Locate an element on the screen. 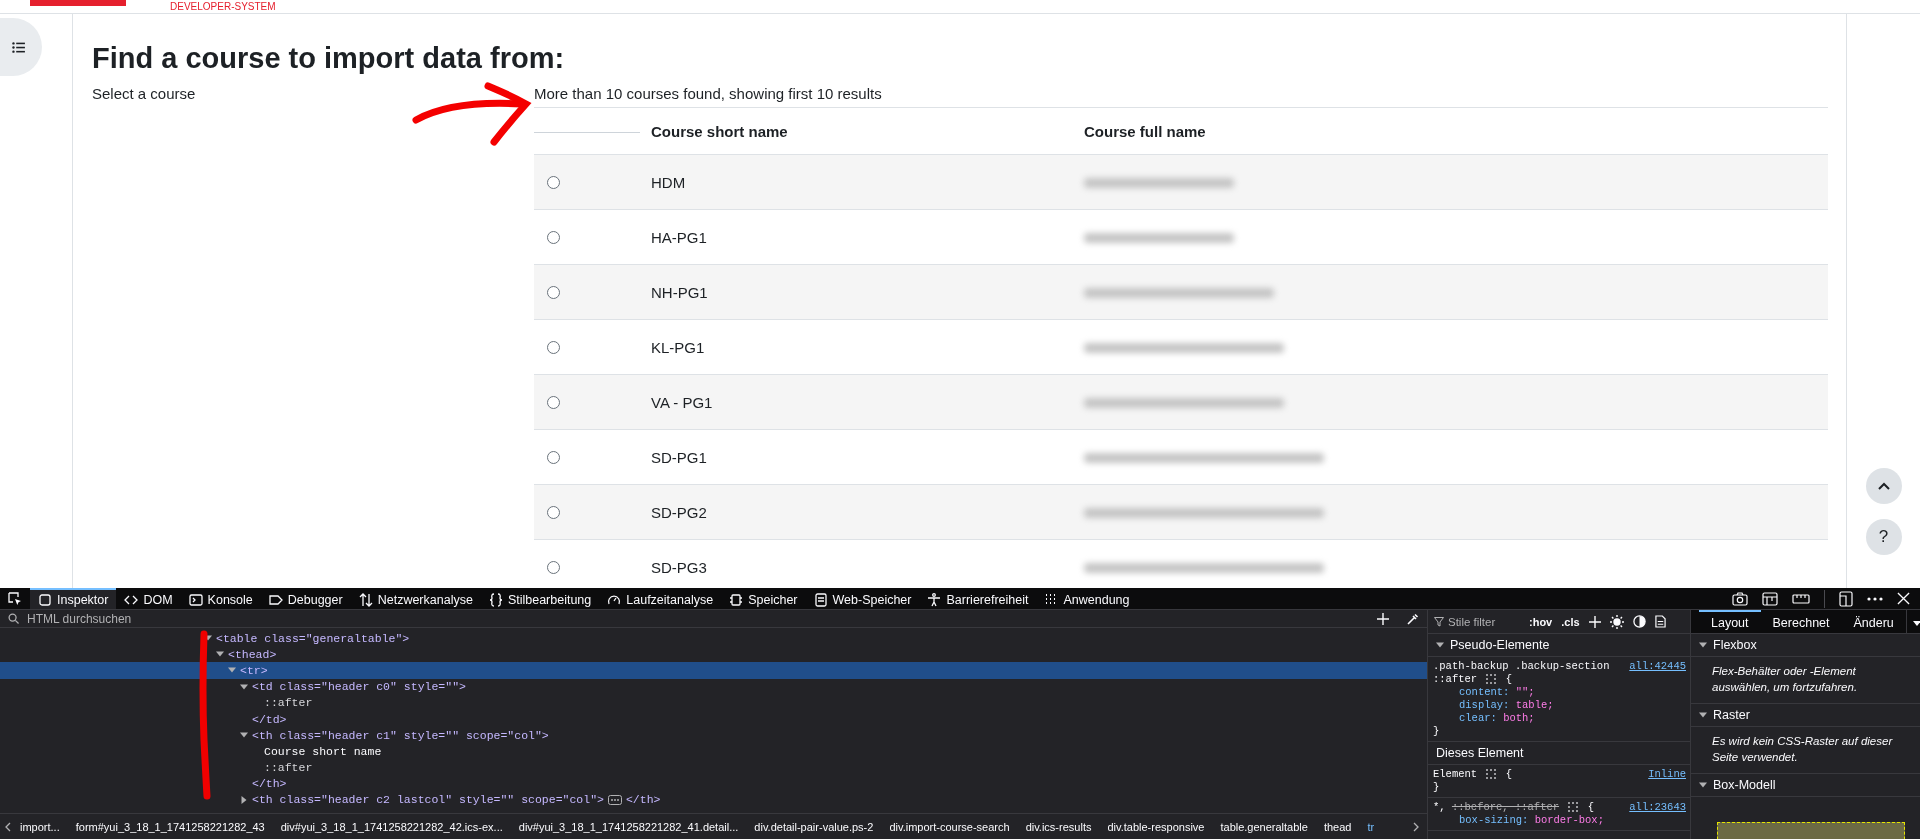  devtools-tab: Konsole is located at coordinates (220, 598).